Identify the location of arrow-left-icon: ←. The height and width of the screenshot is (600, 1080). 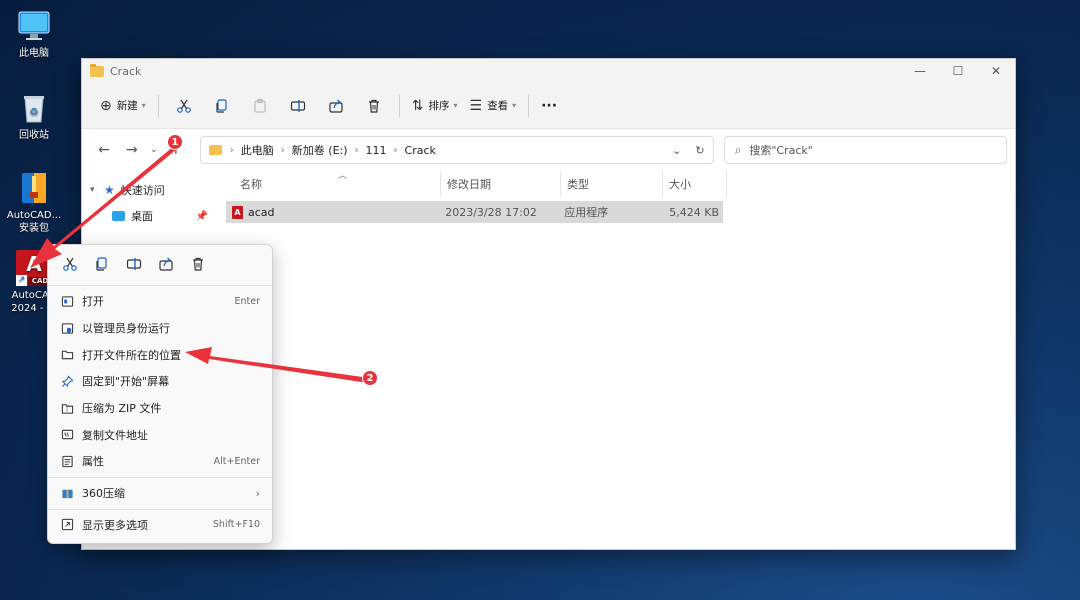
(104, 150).